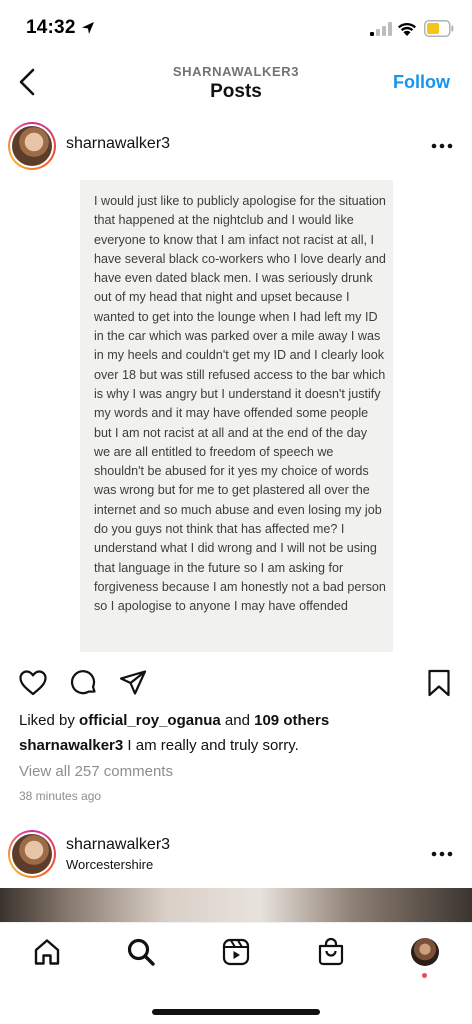 The width and height of the screenshot is (472, 1024). What do you see at coordinates (424, 975) in the screenshot?
I see `notification-dot` at bounding box center [424, 975].